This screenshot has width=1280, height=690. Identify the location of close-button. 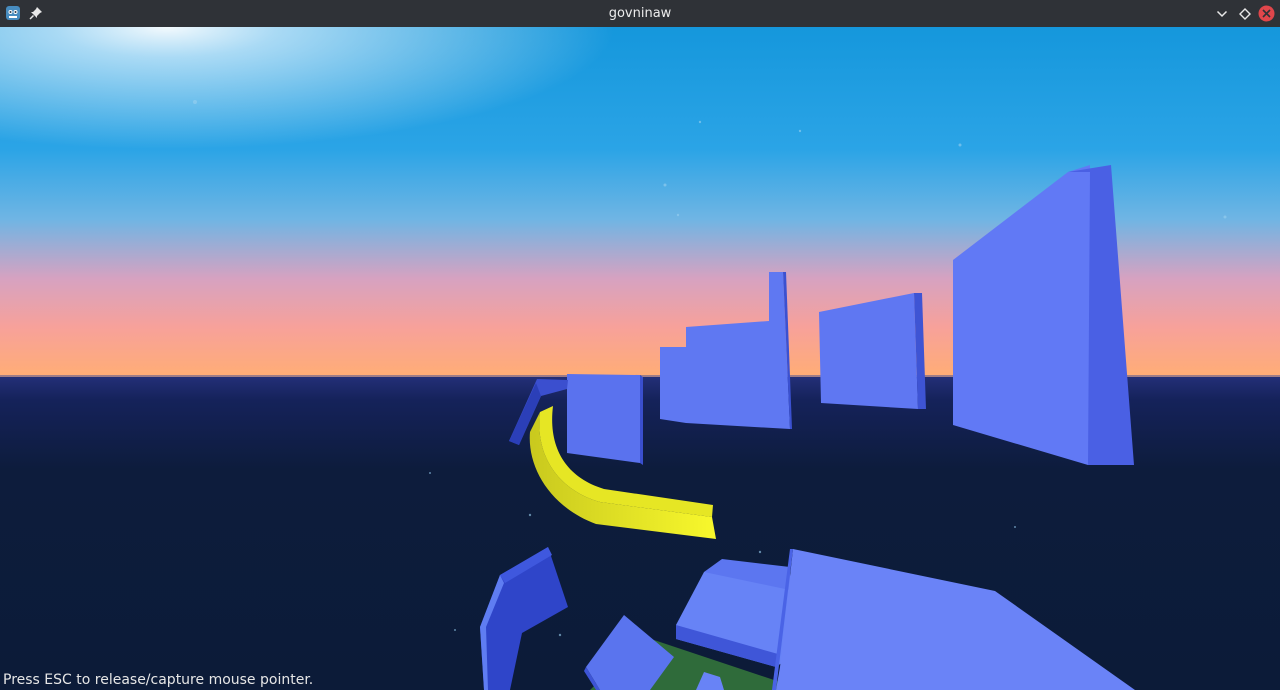
(1266, 13).